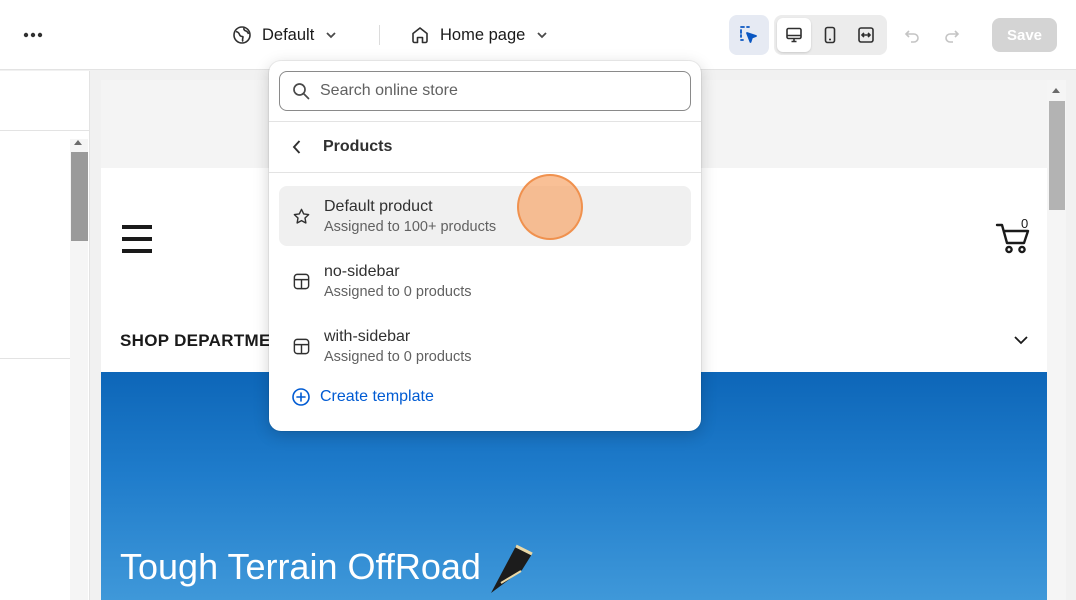 This screenshot has width=1076, height=600. Describe the element at coordinates (485, 346) in the screenshot. I see `template-item-with-sidebar: with-sidebar Assigned to 0 products` at that location.